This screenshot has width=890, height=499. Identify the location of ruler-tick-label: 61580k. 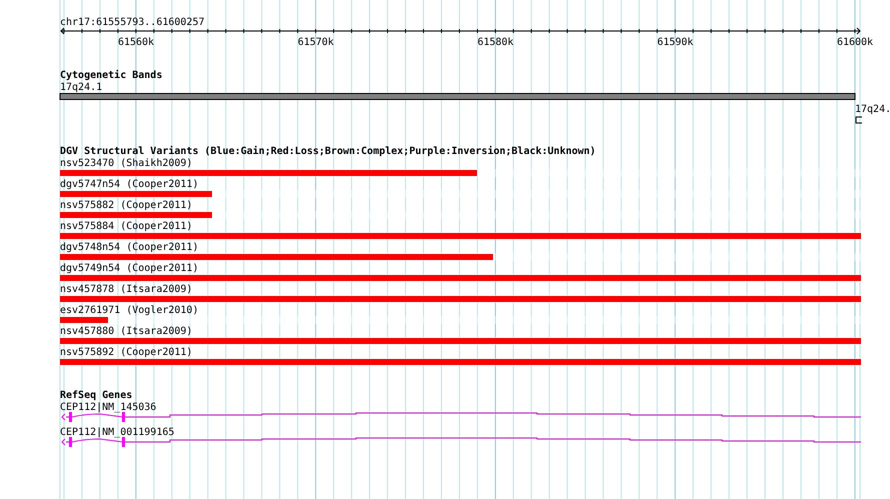
(495, 42).